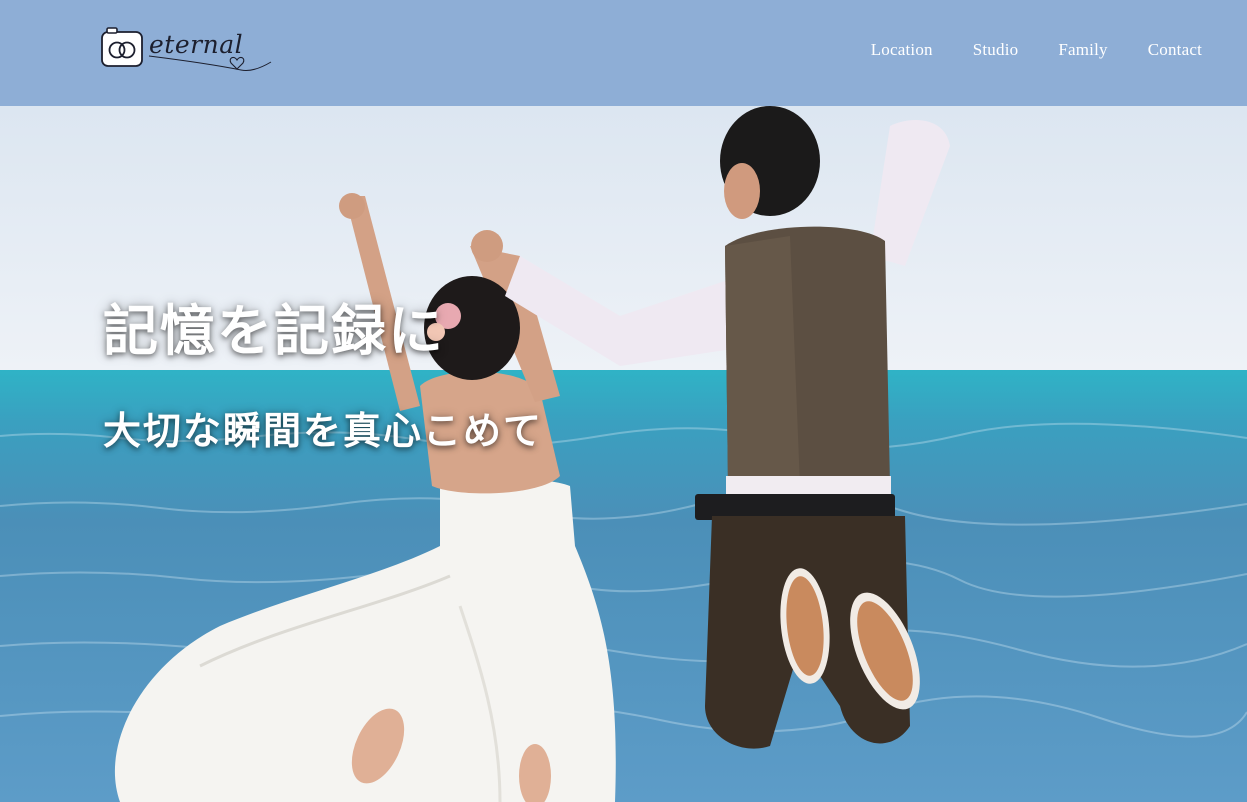 This screenshot has height=802, width=1247. Describe the element at coordinates (196, 44) in the screenshot. I see `logo-wordmark: eternal` at that location.